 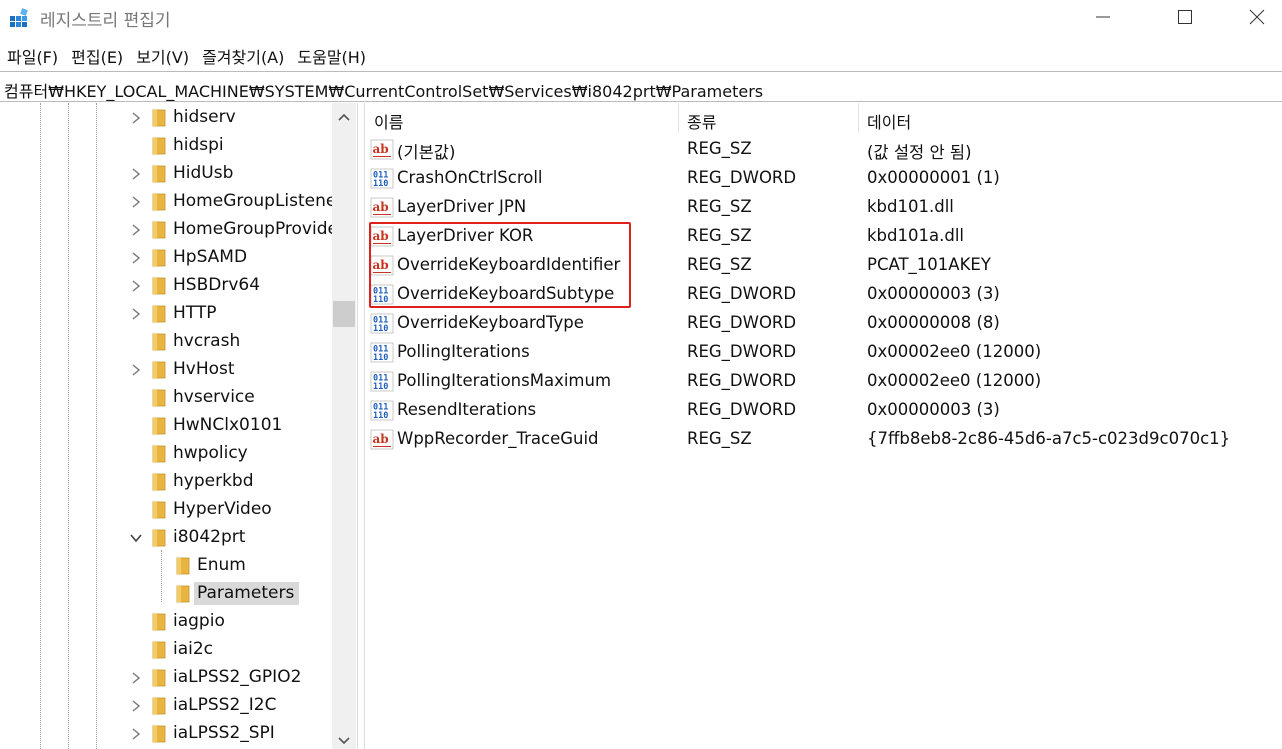 I want to click on tree-item-label: iai2c, so click(x=194, y=649).